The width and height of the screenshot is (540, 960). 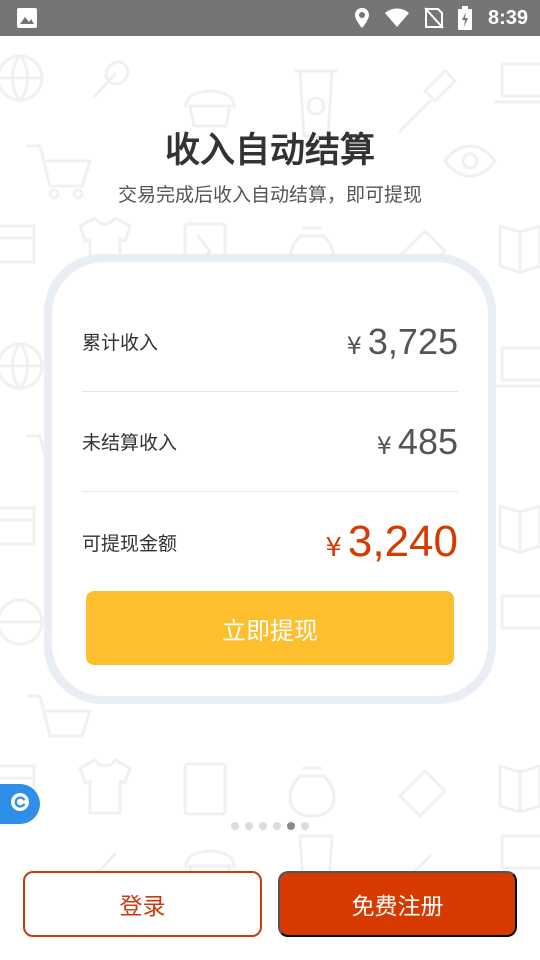 What do you see at coordinates (270, 628) in the screenshot?
I see `withdraw-button: 立即提现` at bounding box center [270, 628].